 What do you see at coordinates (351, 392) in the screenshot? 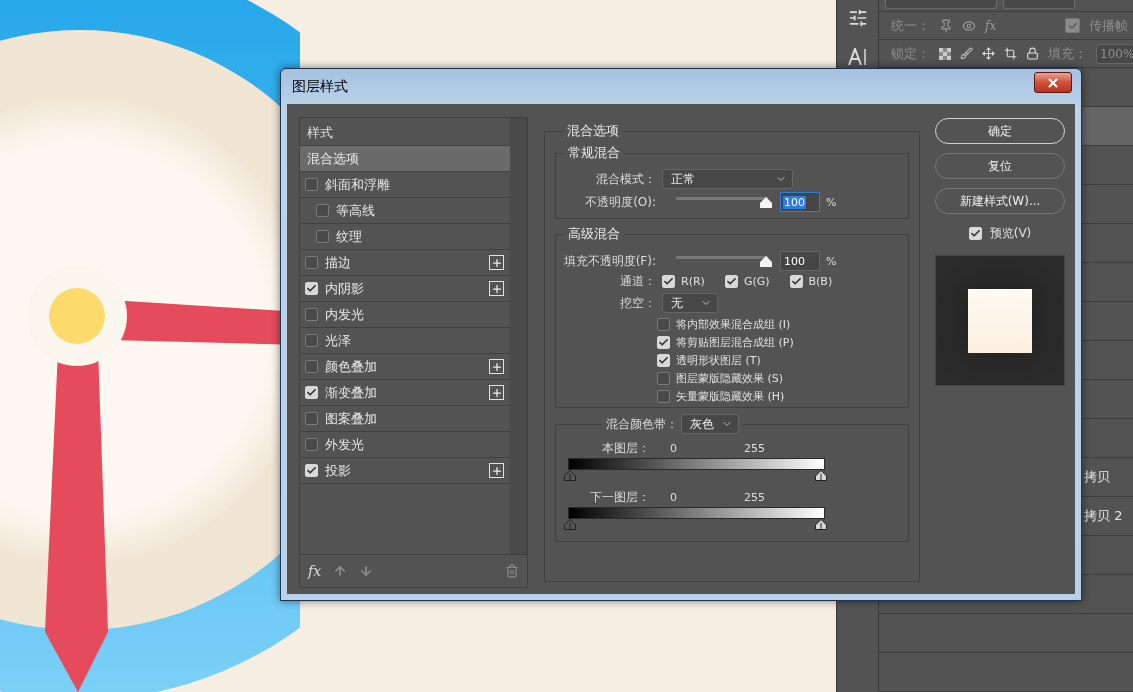
I see `style-label: 渐变叠加` at bounding box center [351, 392].